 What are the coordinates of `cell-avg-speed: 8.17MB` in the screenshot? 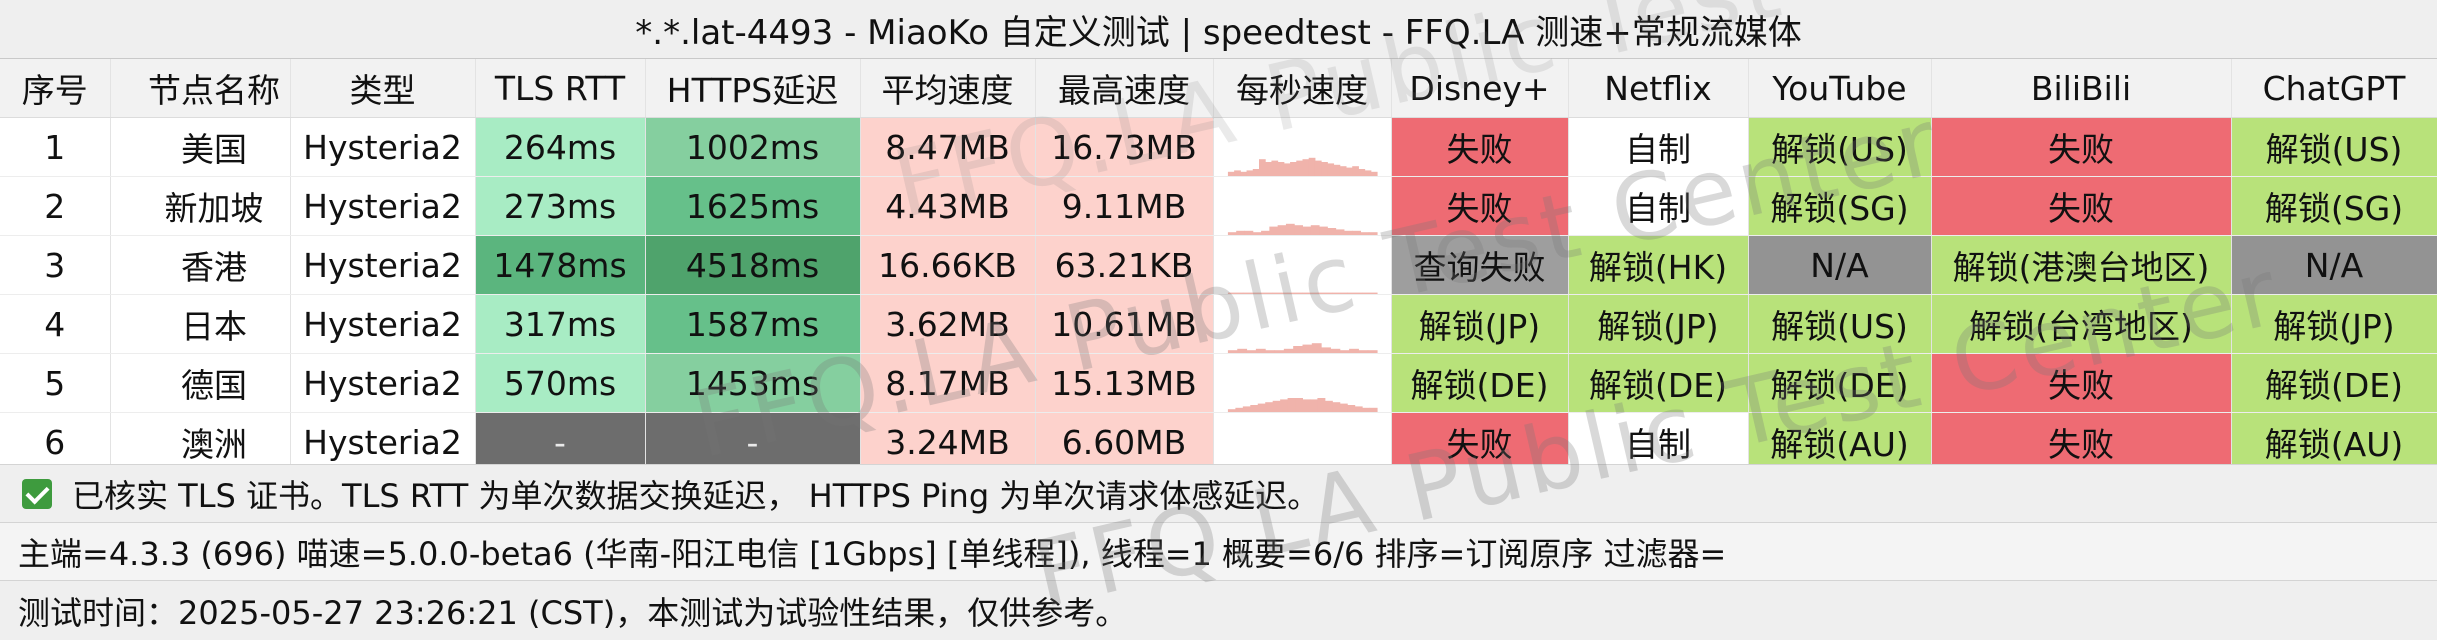 It's located at (948, 383).